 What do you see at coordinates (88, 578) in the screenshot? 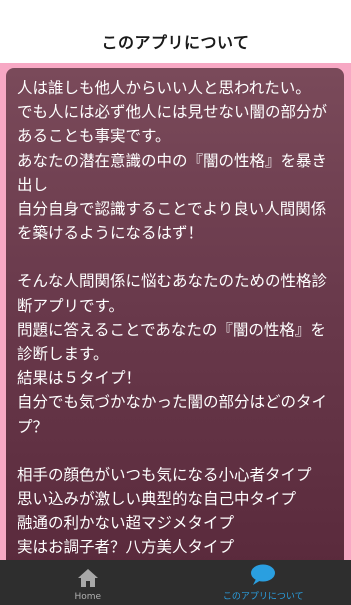
I see `home-icon` at bounding box center [88, 578].